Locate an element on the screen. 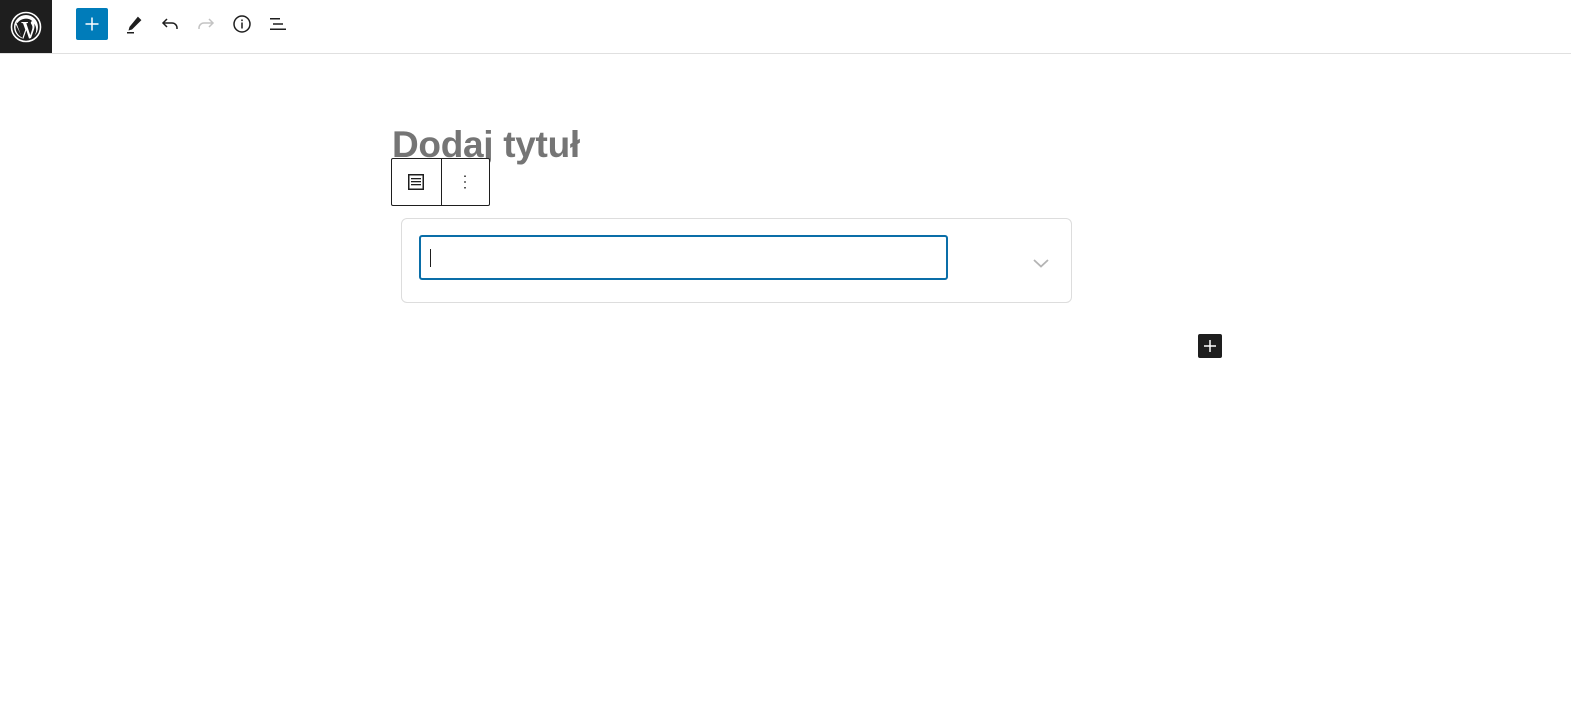 The width and height of the screenshot is (1571, 726). list-view-button is located at coordinates (278, 24).